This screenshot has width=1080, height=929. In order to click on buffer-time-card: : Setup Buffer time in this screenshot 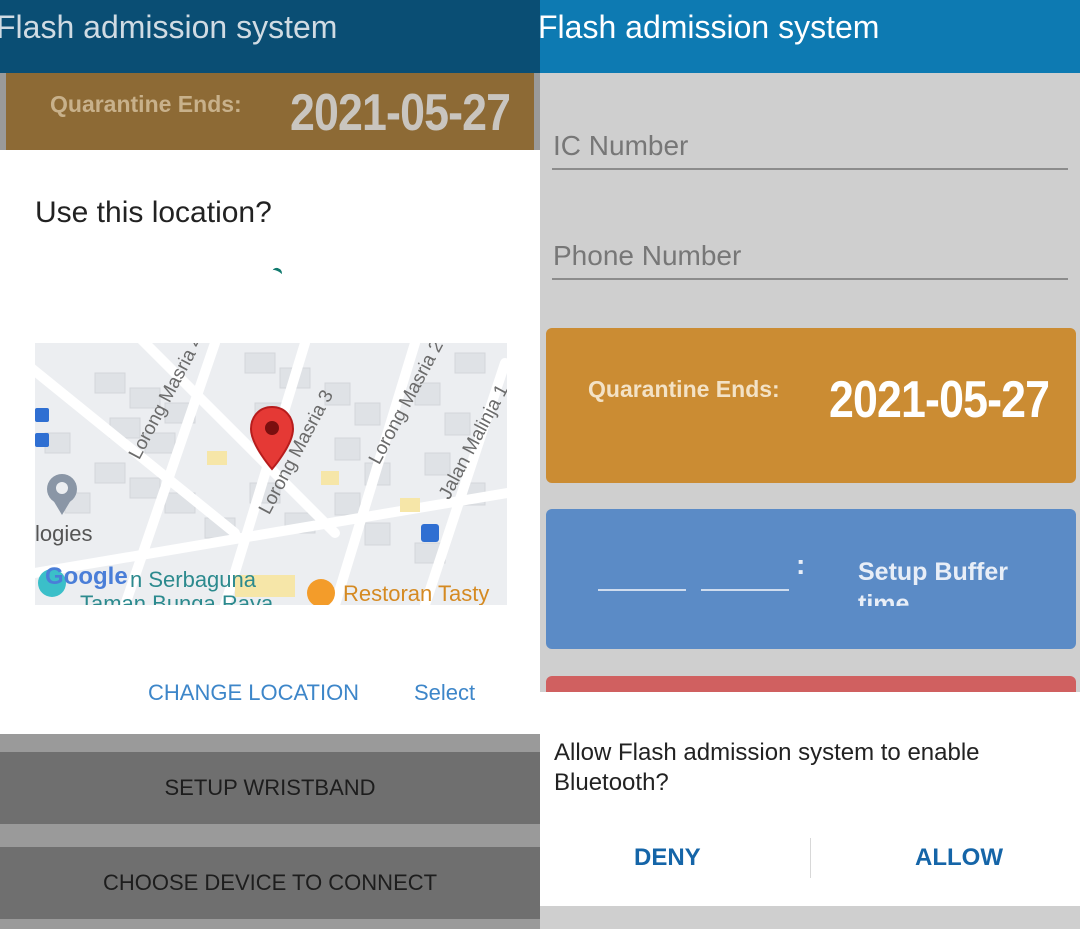, I will do `click(811, 579)`.